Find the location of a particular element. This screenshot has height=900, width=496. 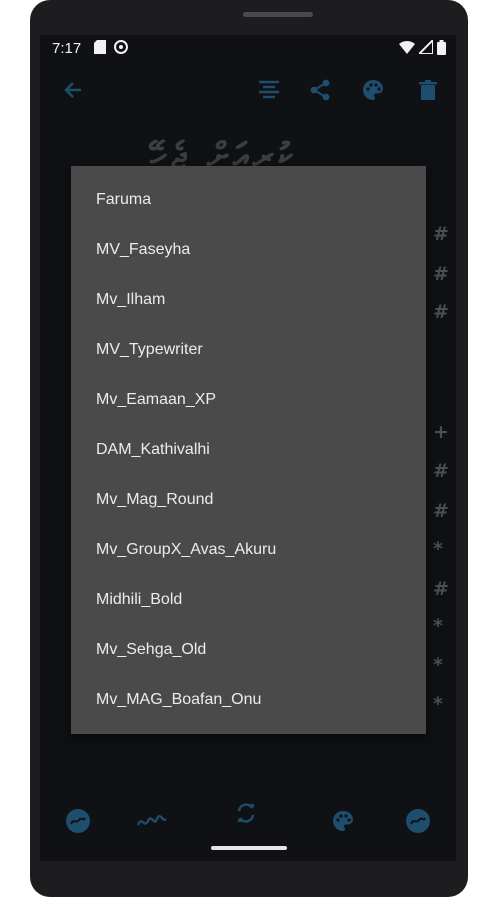

wifi-icon is located at coordinates (407, 49).